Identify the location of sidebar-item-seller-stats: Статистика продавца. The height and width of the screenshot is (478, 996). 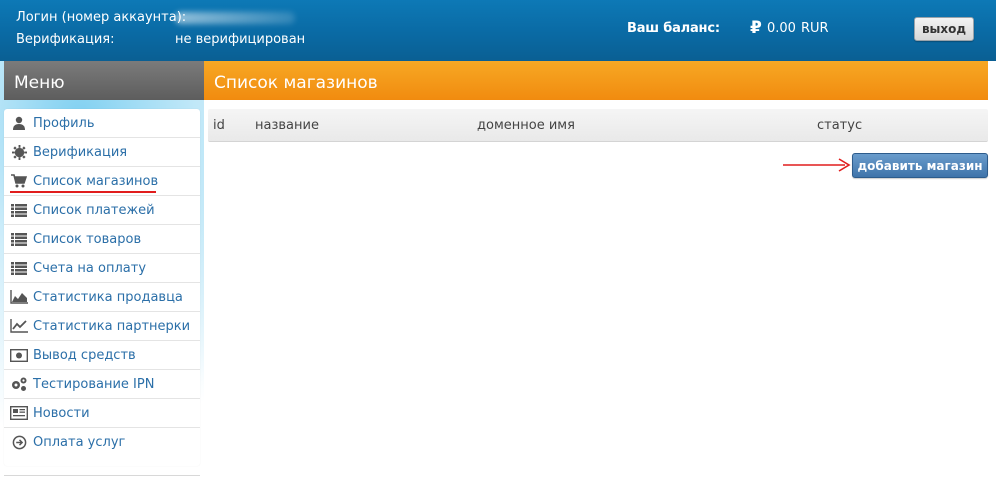
(102, 297).